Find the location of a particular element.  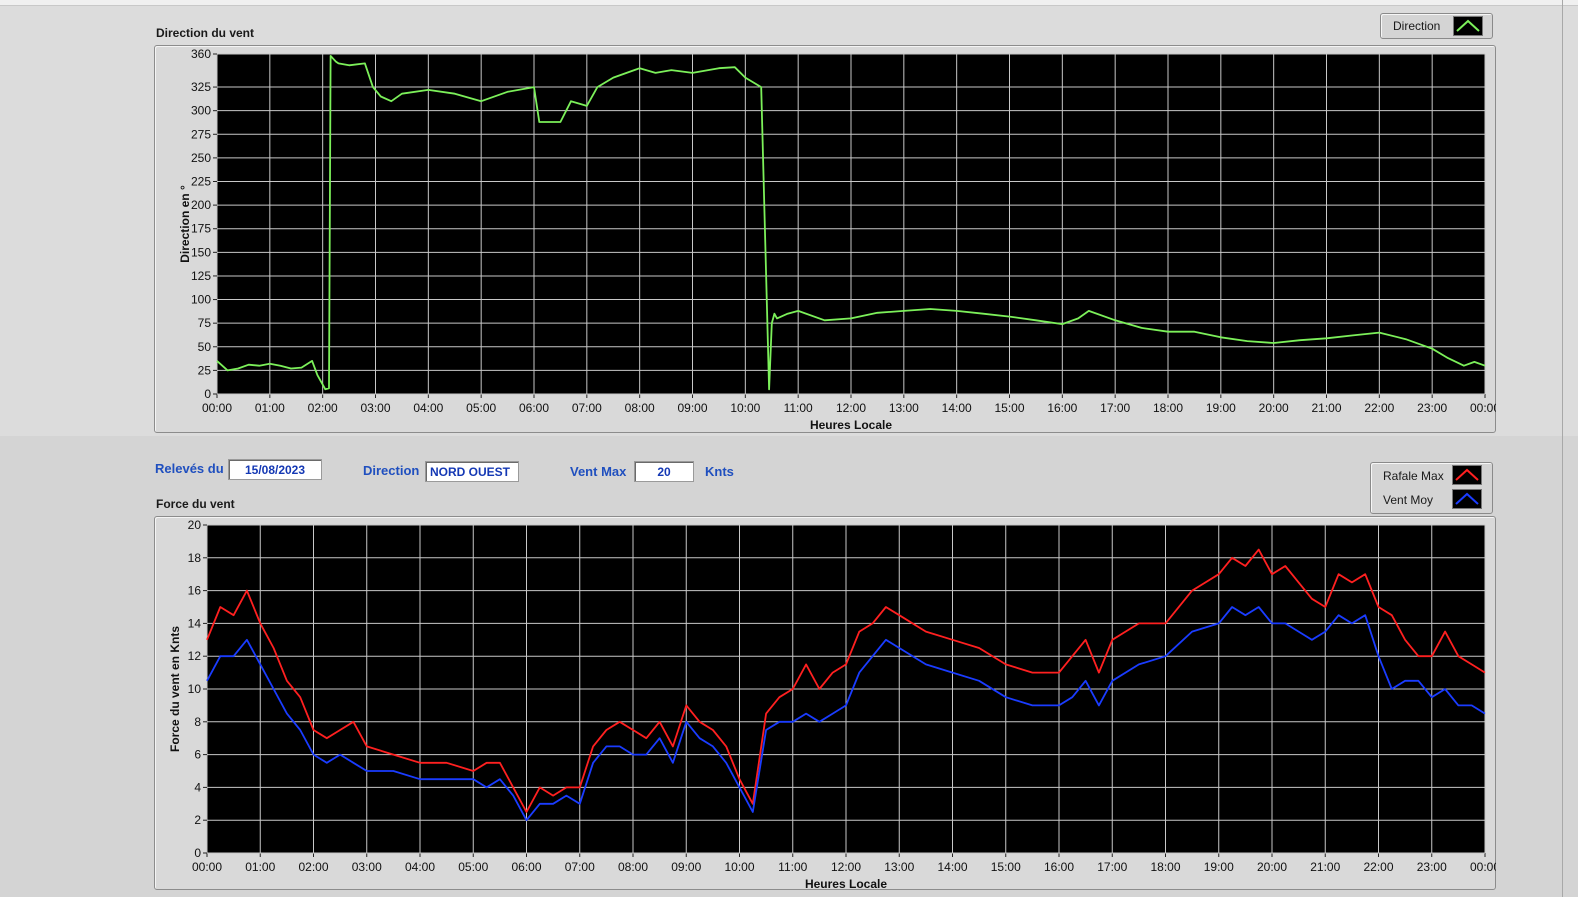

dir-y-tick-label: 360 is located at coordinates (201, 54).